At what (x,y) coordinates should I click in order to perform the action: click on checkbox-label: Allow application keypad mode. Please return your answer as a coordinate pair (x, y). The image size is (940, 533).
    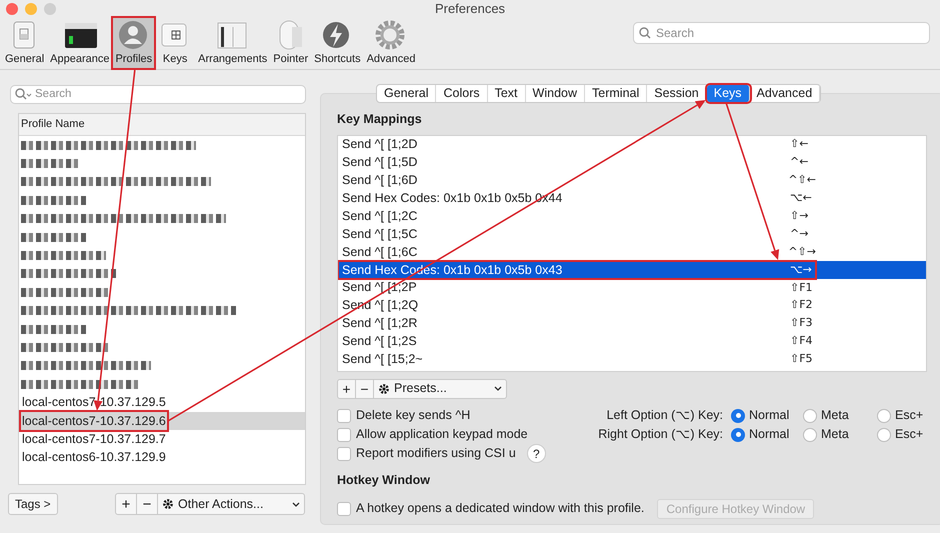
    Looking at the image, I should click on (442, 435).